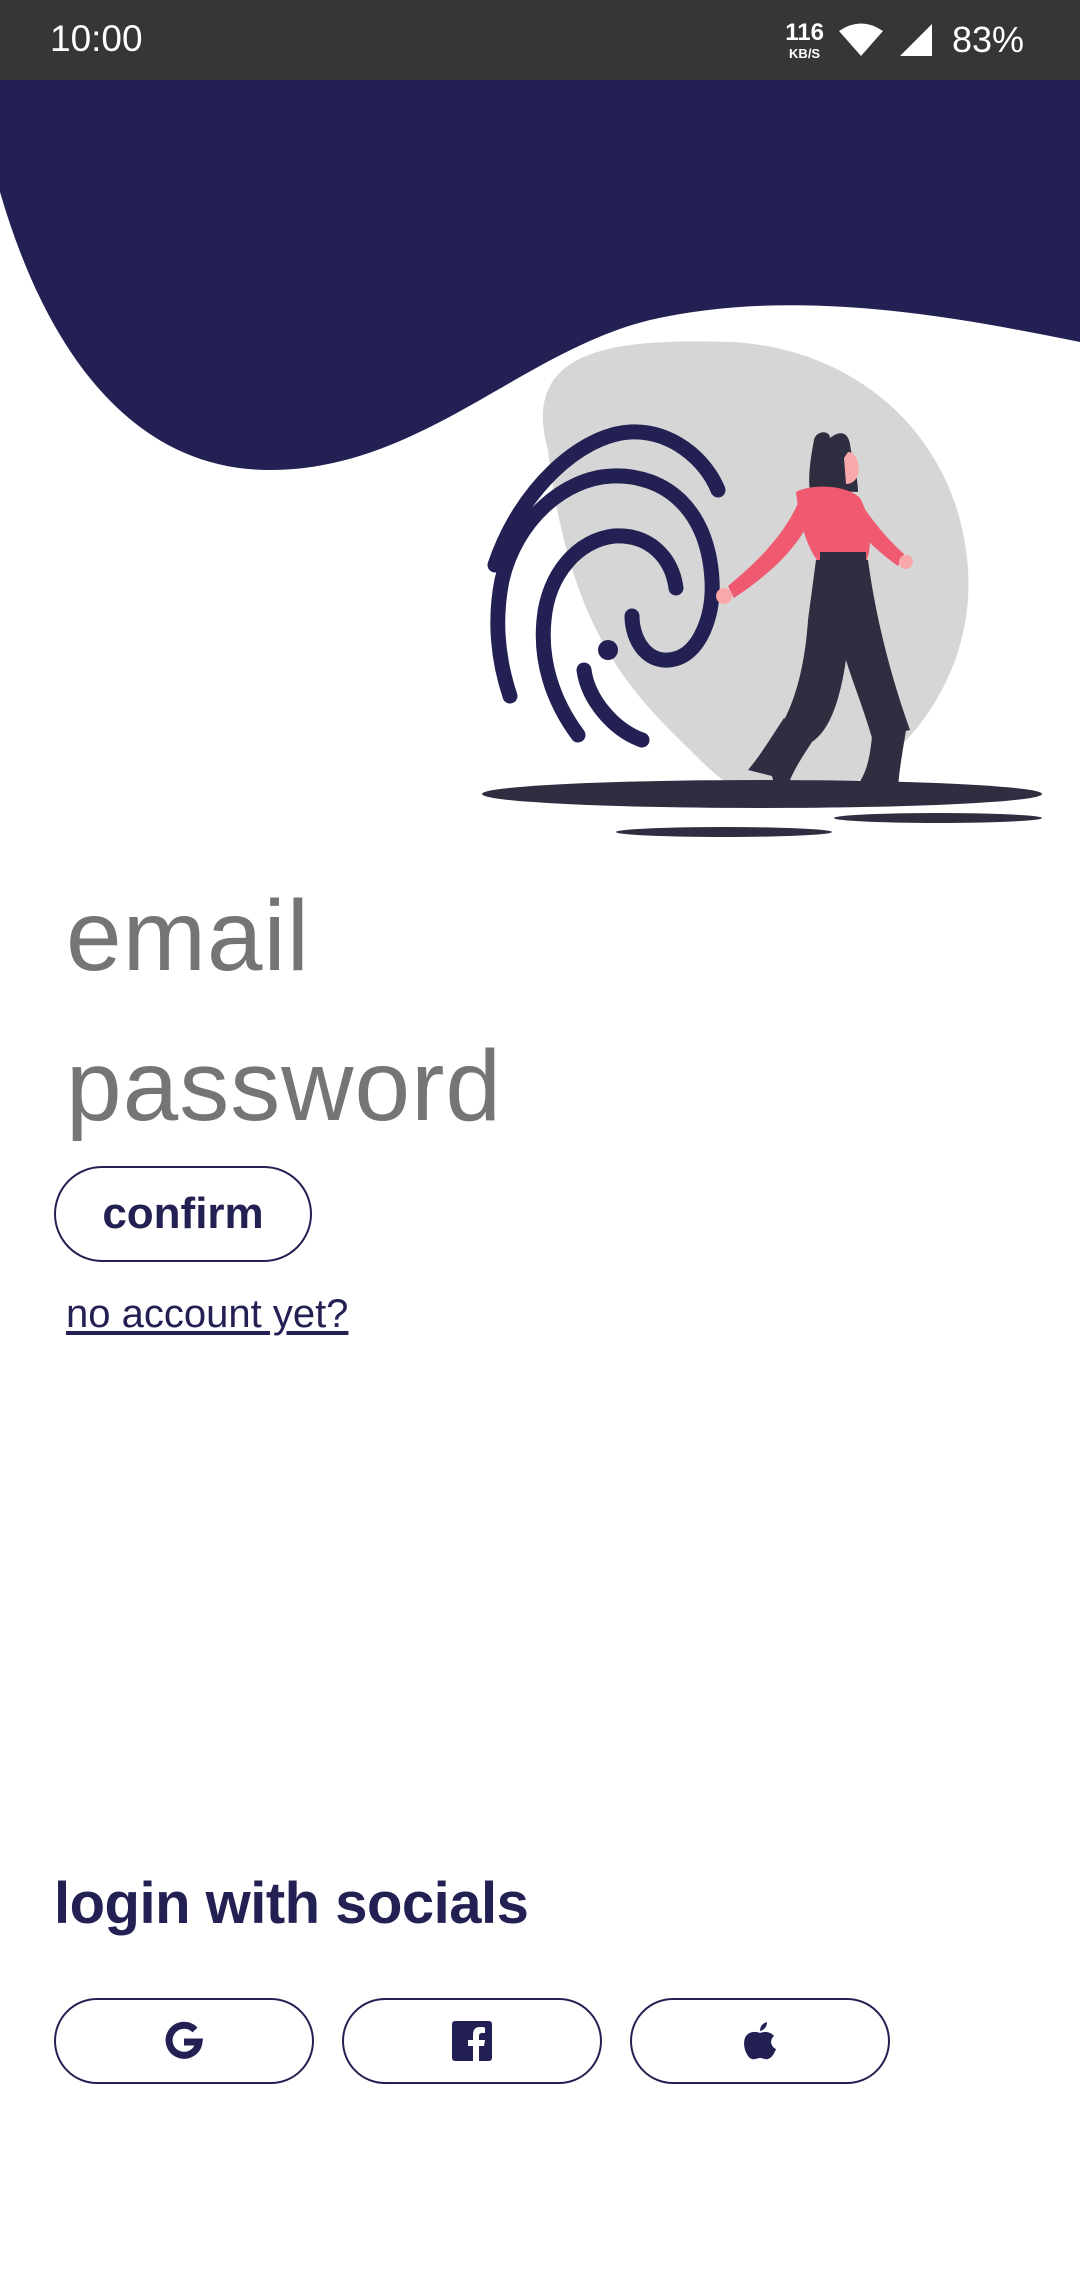 The height and width of the screenshot is (2280, 1080). What do you see at coordinates (188, 936) in the screenshot?
I see `email-field: email` at bounding box center [188, 936].